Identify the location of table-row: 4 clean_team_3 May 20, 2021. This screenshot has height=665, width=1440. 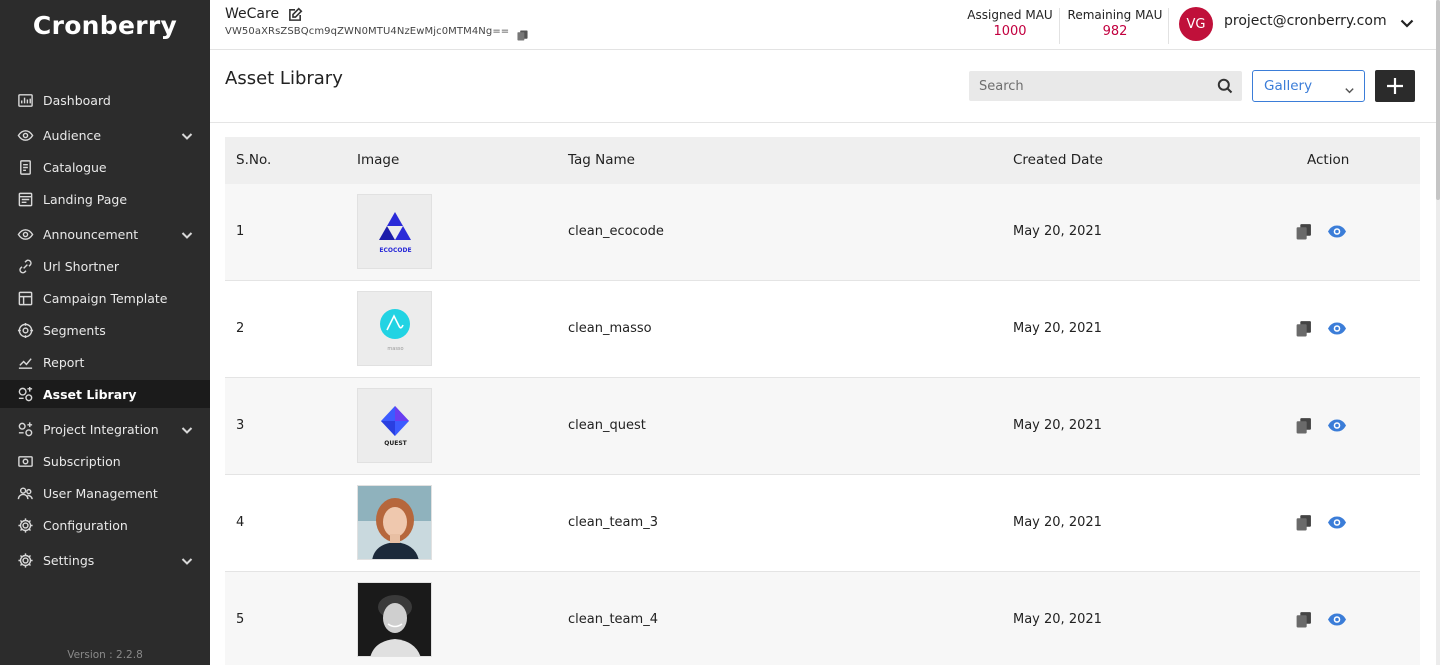
(822, 523).